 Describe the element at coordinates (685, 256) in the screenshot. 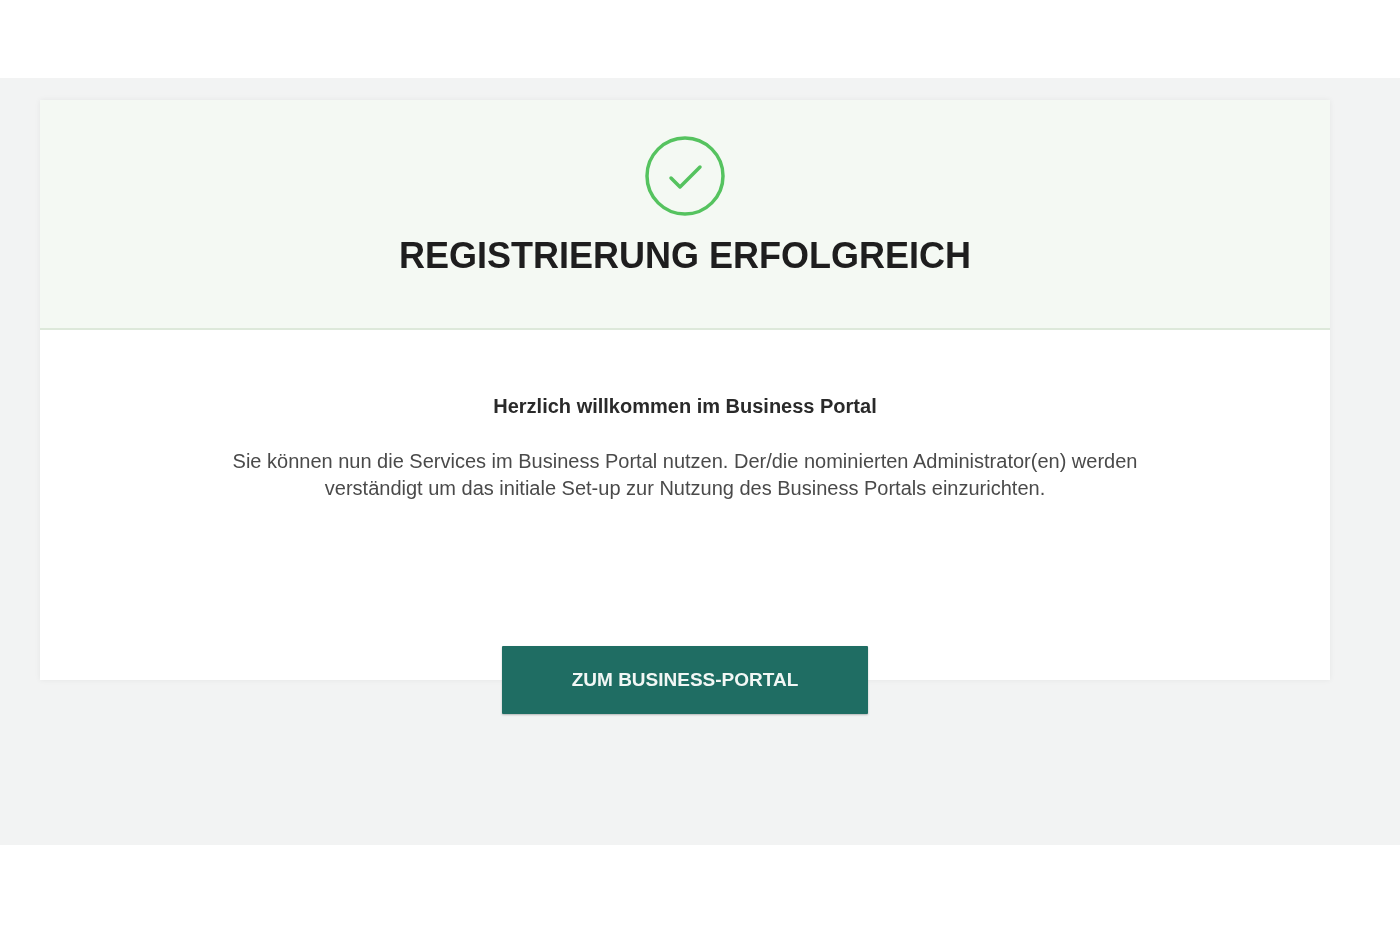

I see `success-title: REGISTRIERUNG ERFOLGREICH` at that location.